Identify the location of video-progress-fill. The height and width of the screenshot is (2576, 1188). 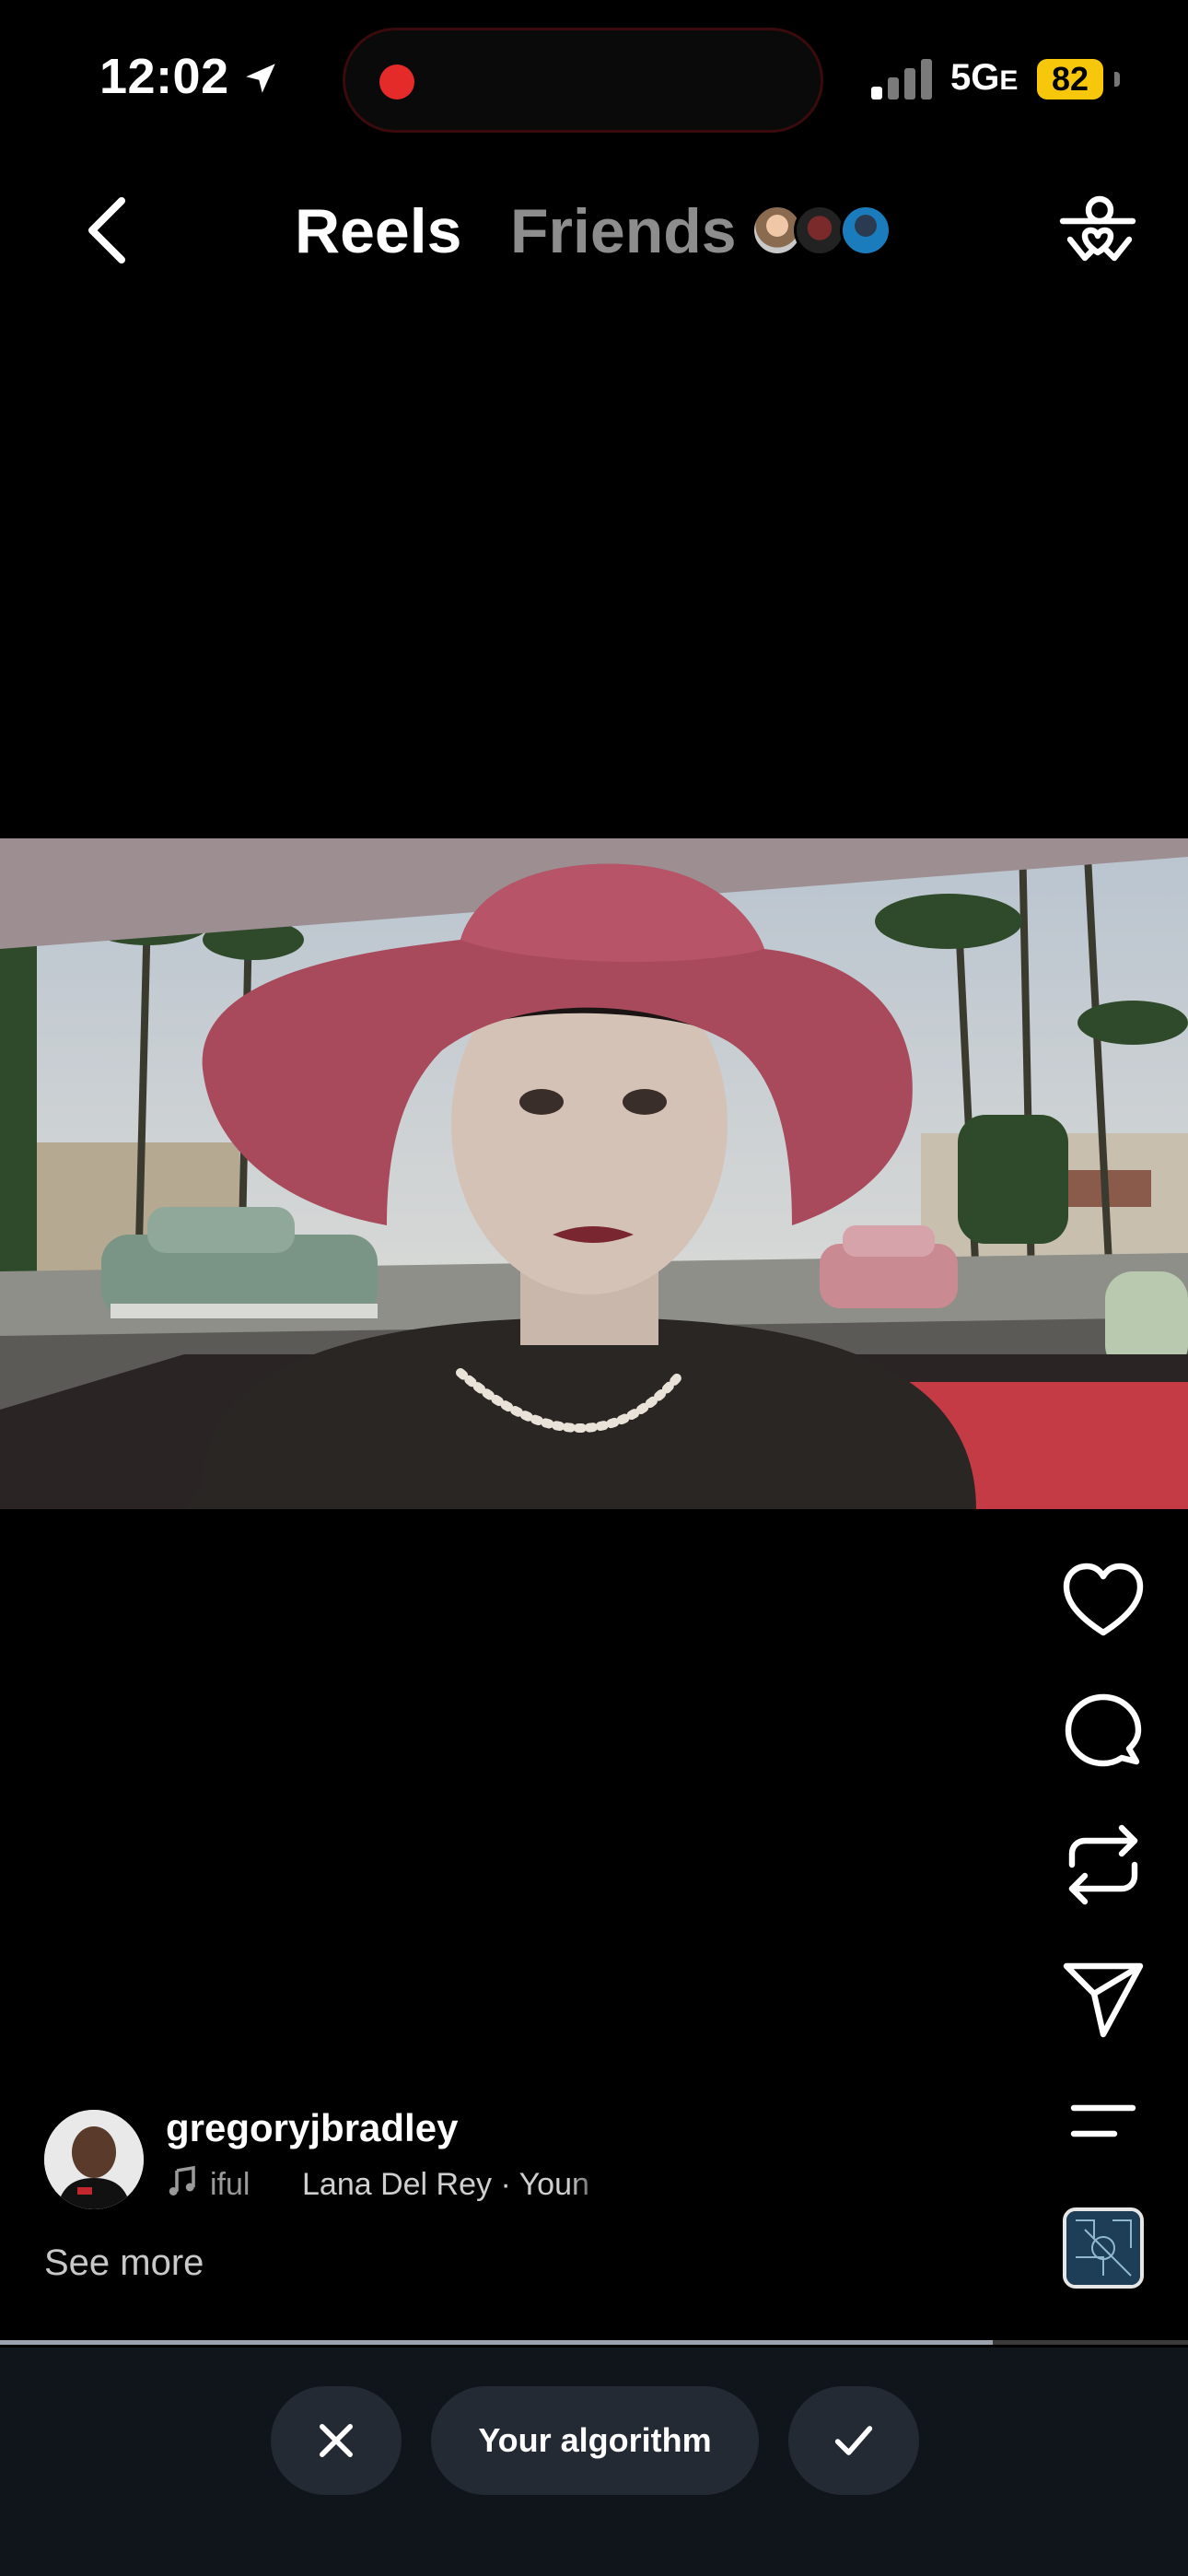
(497, 2342).